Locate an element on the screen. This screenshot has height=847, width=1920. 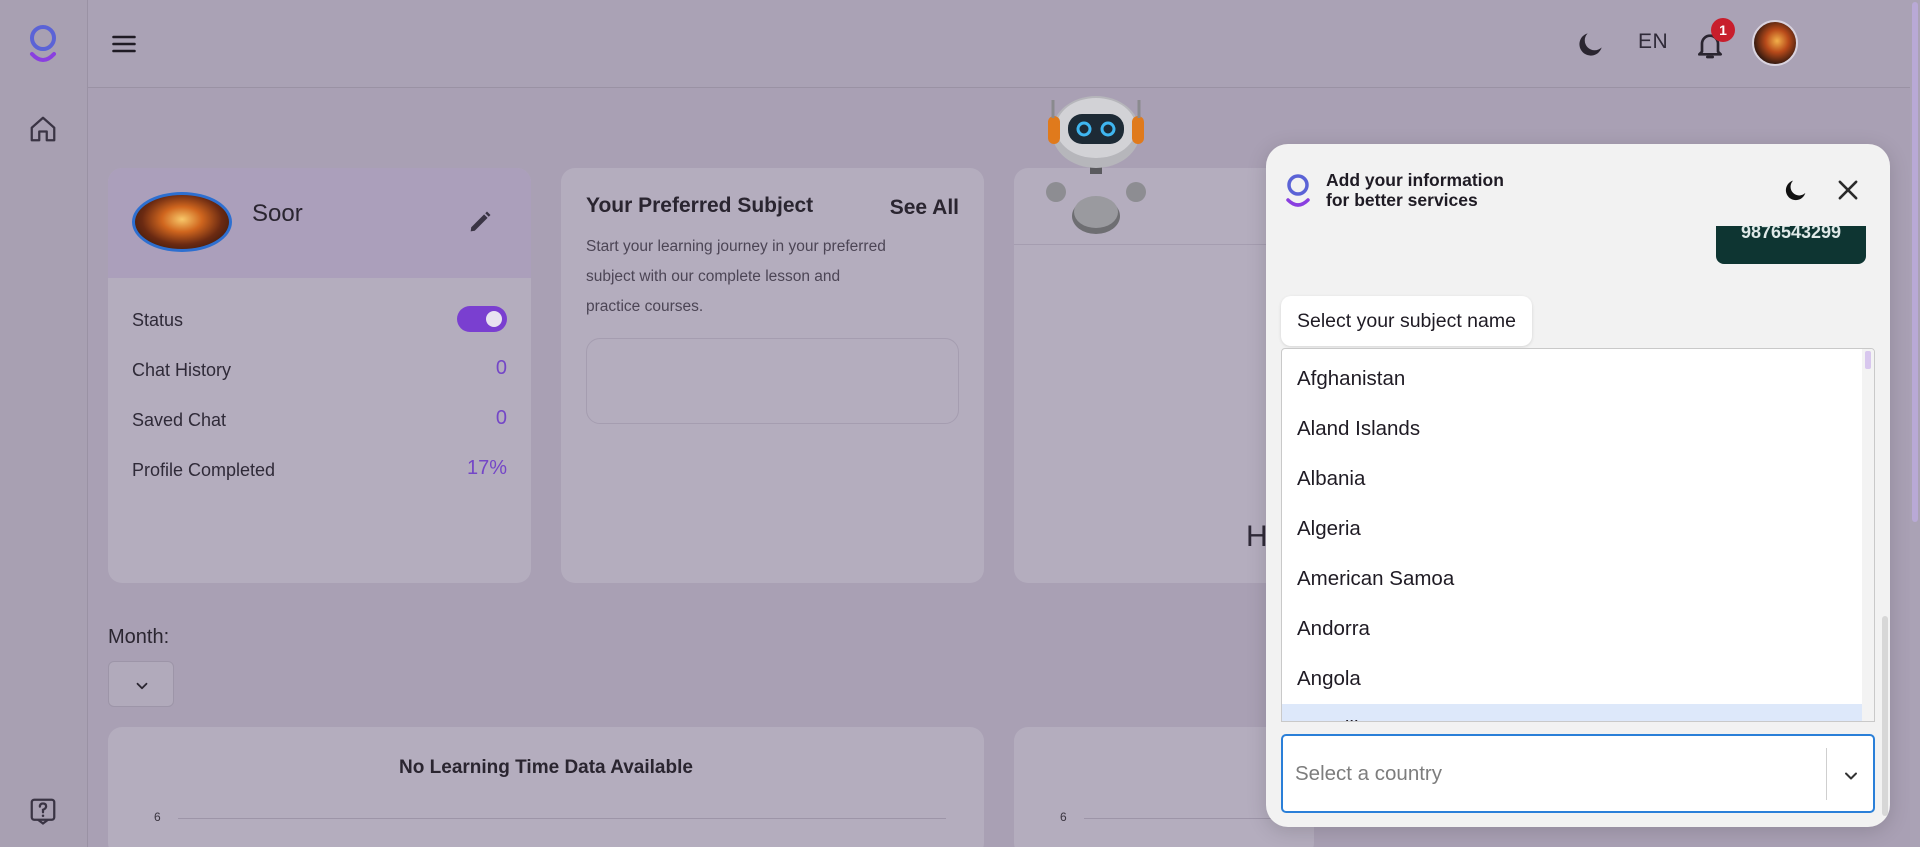
modal-title-line-2: for better services is located at coordinates (1402, 200).